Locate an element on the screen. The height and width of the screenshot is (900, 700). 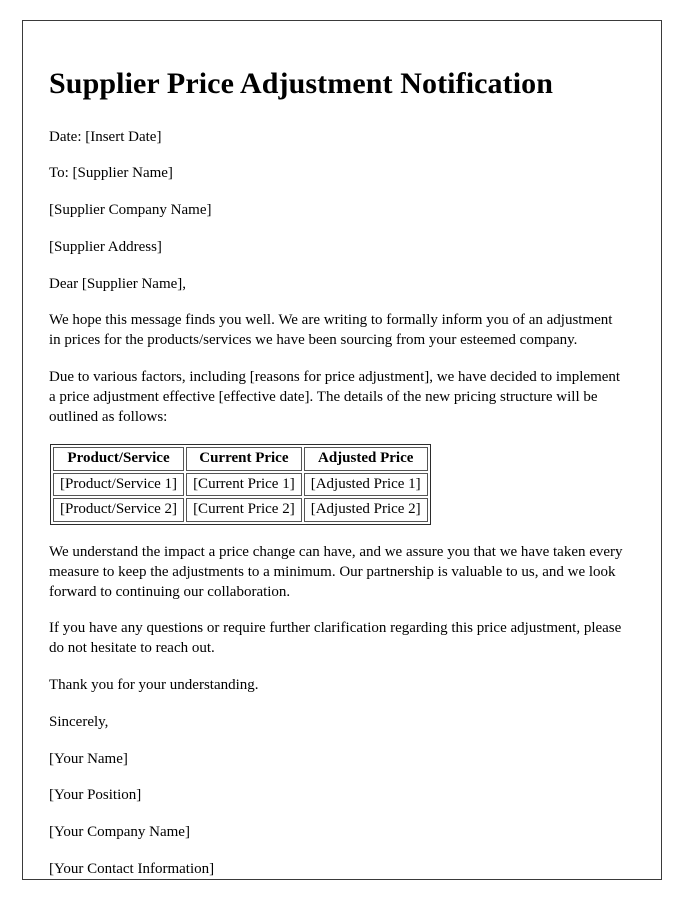
table-cell-current-price: [Current Price 1] is located at coordinates (244, 484).